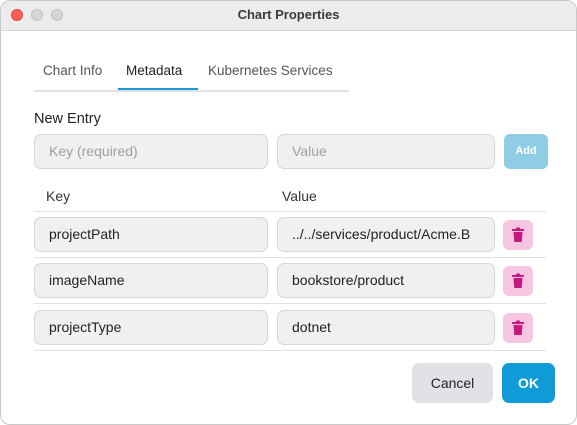 This screenshot has width=577, height=425. Describe the element at coordinates (154, 70) in the screenshot. I see `tab-metadata: Metadata` at that location.